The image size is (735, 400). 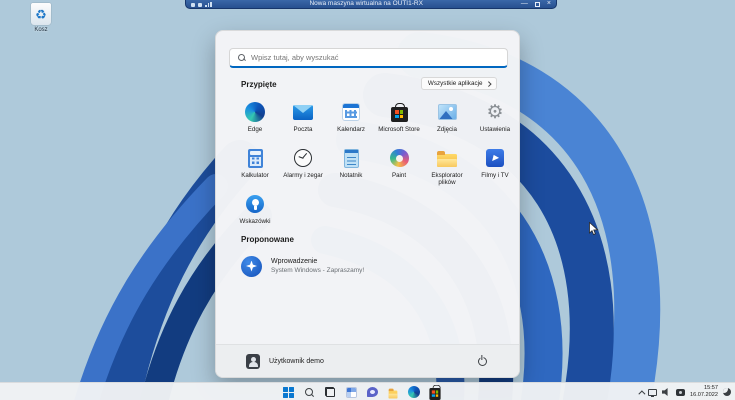 I want to click on clock-icon, so click(x=303, y=158).